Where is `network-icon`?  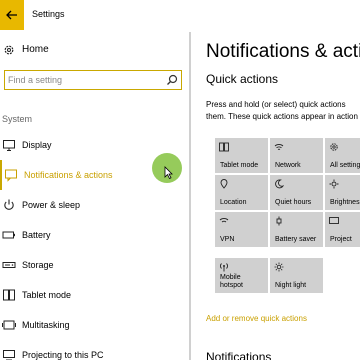
network-icon is located at coordinates (279, 147).